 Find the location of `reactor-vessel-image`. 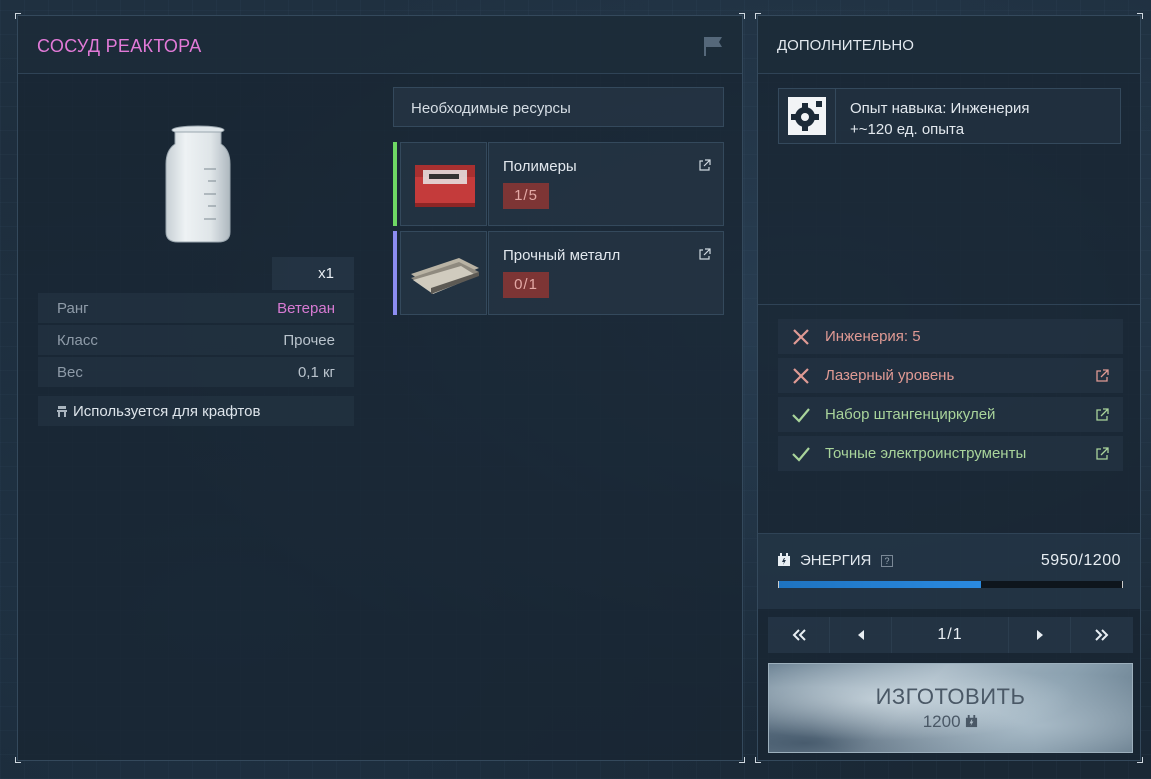

reactor-vessel-image is located at coordinates (198, 184).